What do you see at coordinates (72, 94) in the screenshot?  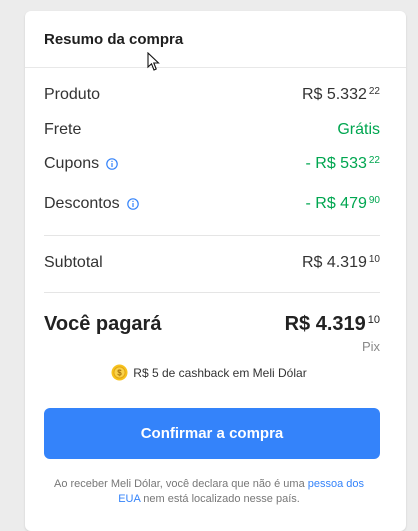 I see `product-label: Produto` at bounding box center [72, 94].